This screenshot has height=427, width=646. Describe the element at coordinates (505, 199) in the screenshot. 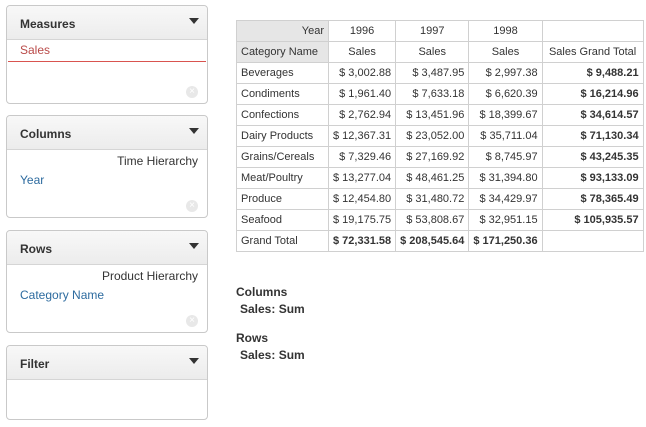

I see `value-cell: $ 34,429.97` at that location.